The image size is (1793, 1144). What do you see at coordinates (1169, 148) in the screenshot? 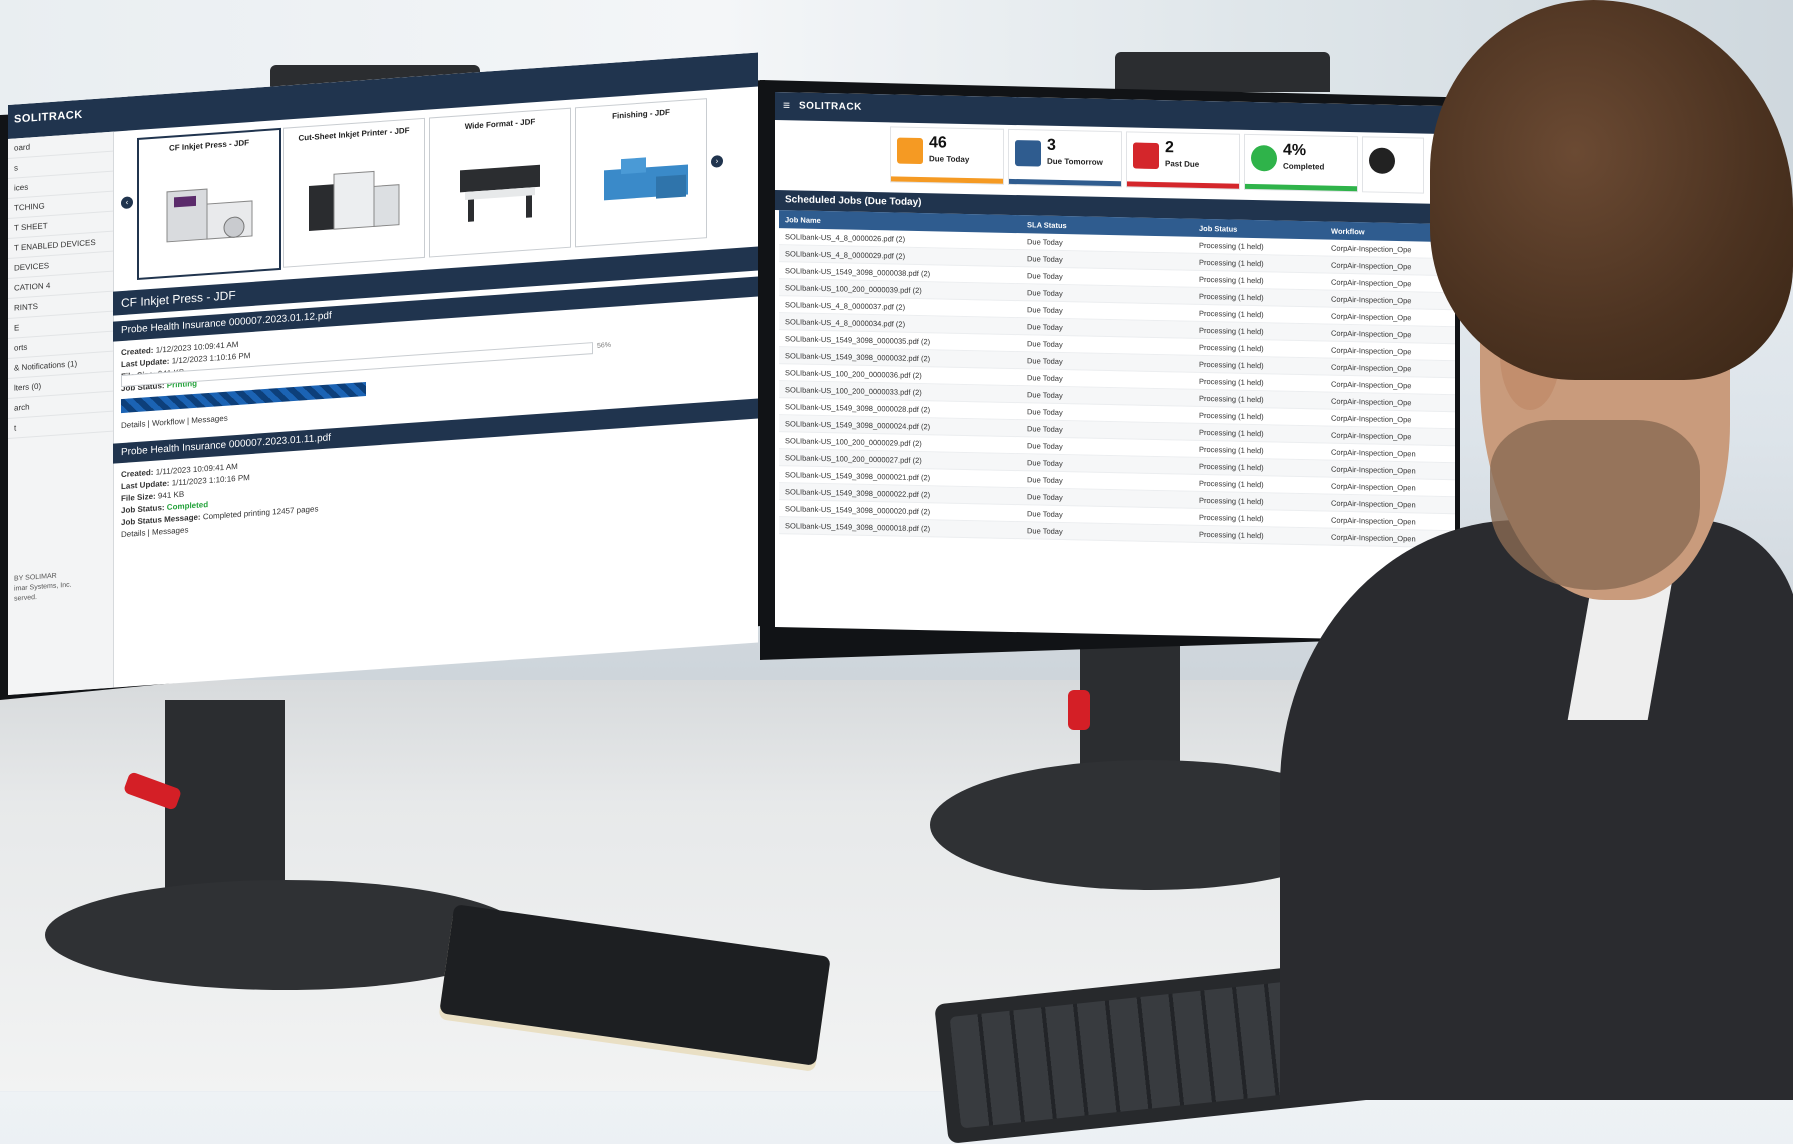
I see `tile-value: 2` at bounding box center [1169, 148].